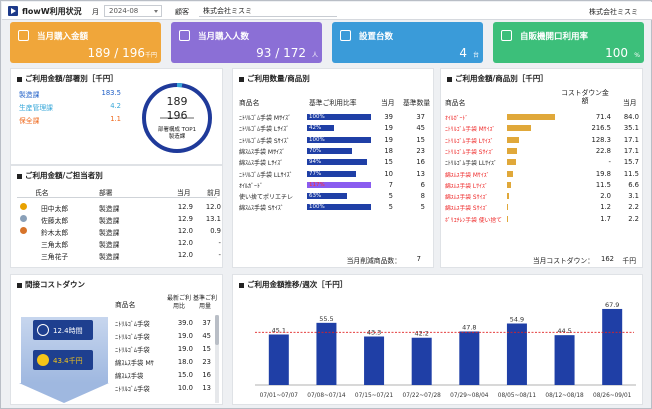  I want to click on month-label: 月, so click(95, 12).